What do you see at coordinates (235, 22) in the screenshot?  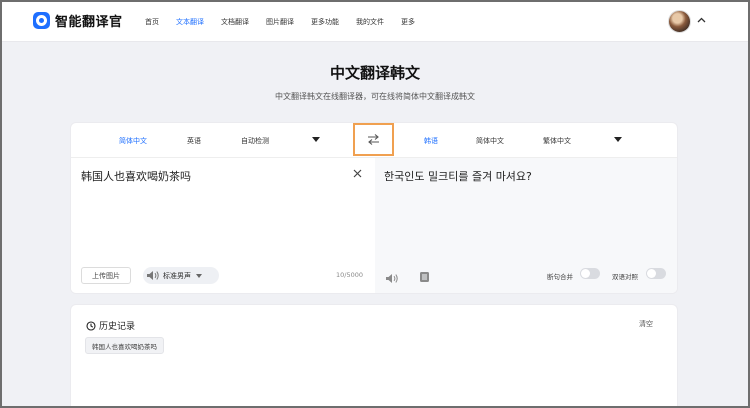 I see `nav-item-doc-translate: 文档翻译` at bounding box center [235, 22].